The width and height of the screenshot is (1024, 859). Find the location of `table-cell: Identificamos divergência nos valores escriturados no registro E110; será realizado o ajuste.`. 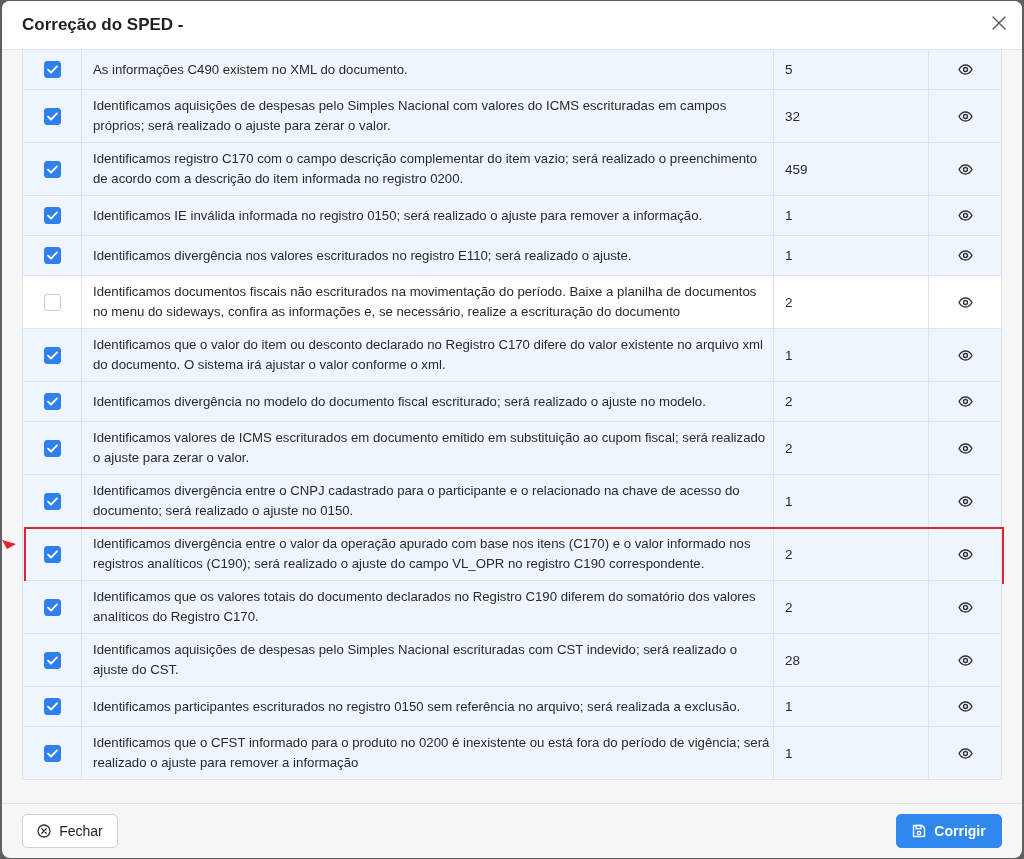

table-cell: Identificamos divergência nos valores escriturados no registro E110; será realizado o ajuste. is located at coordinates (428, 256).